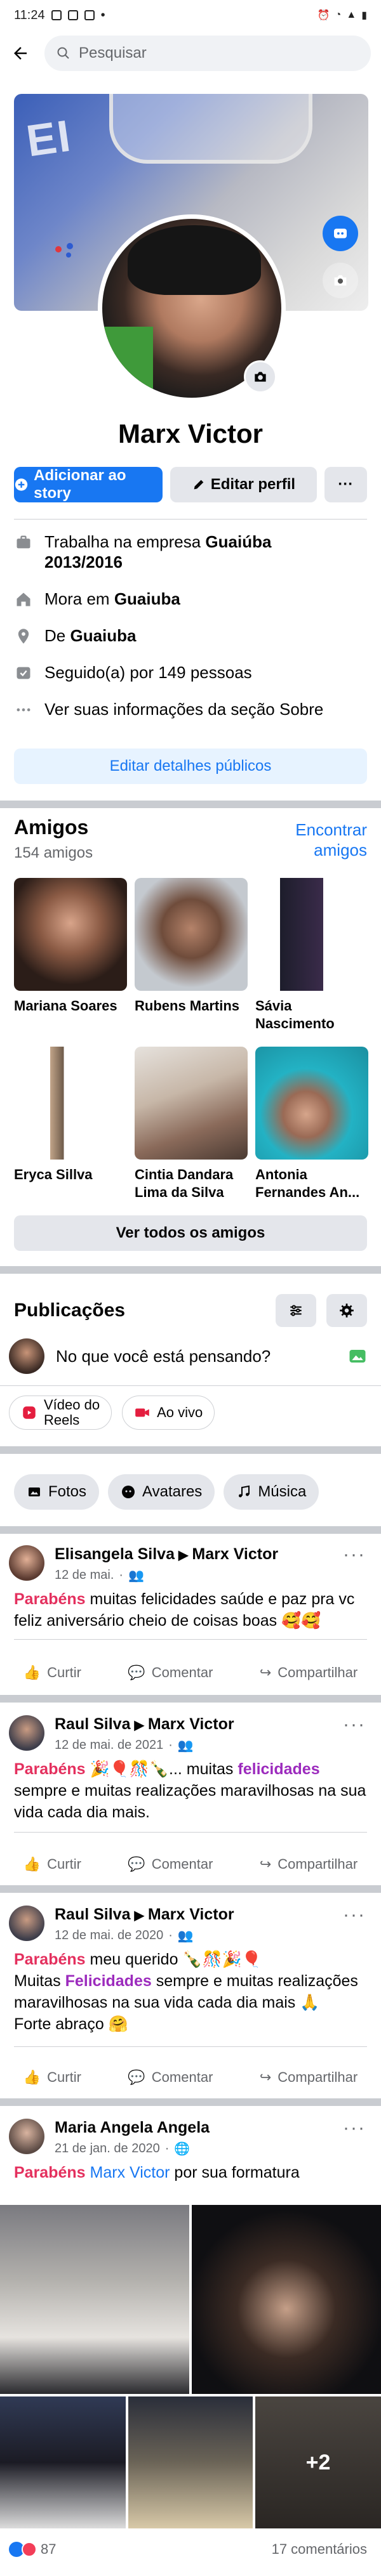 This screenshot has width=381, height=2576. I want to click on friend-name: Eryca Sillva, so click(53, 1175).